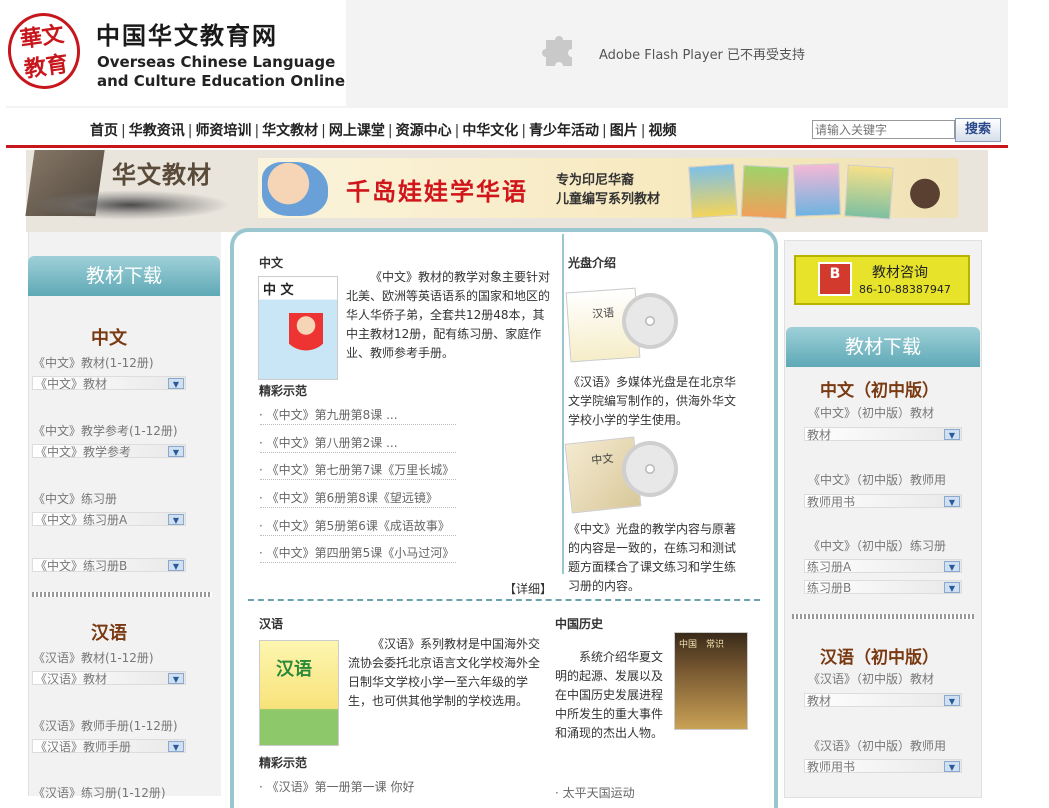  I want to click on sample-link: · 《中文》第七册第7课《万里长城》, so click(356, 469).